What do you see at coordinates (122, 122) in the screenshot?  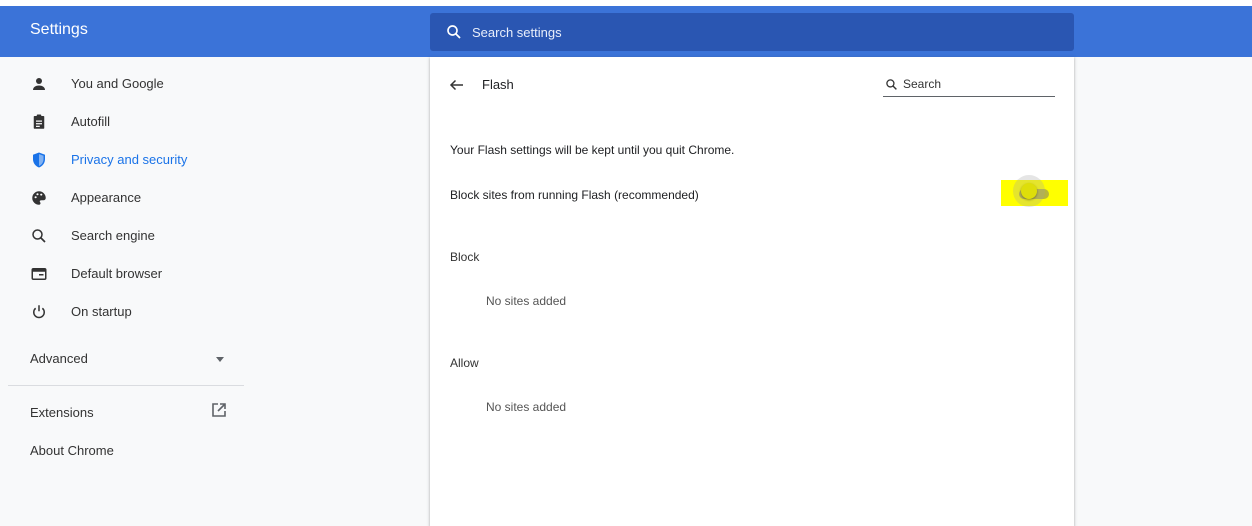 I see `sidebar-item-autofill: Autofill` at bounding box center [122, 122].